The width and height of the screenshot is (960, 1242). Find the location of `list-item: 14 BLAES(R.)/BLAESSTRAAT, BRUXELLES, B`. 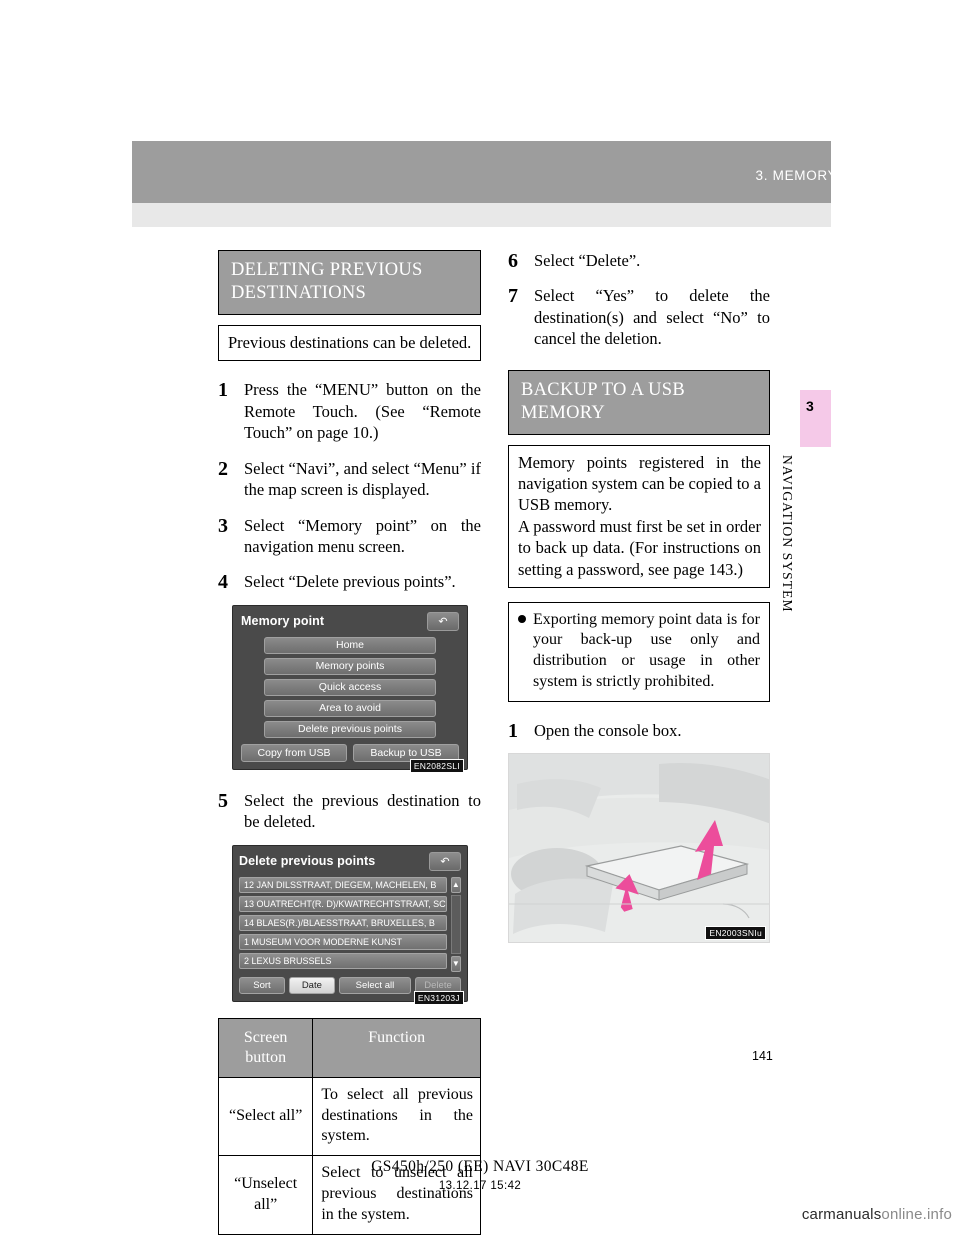

list-item: 14 BLAES(R.)/BLAESSTRAAT, BRUXELLES, B is located at coordinates (343, 922).